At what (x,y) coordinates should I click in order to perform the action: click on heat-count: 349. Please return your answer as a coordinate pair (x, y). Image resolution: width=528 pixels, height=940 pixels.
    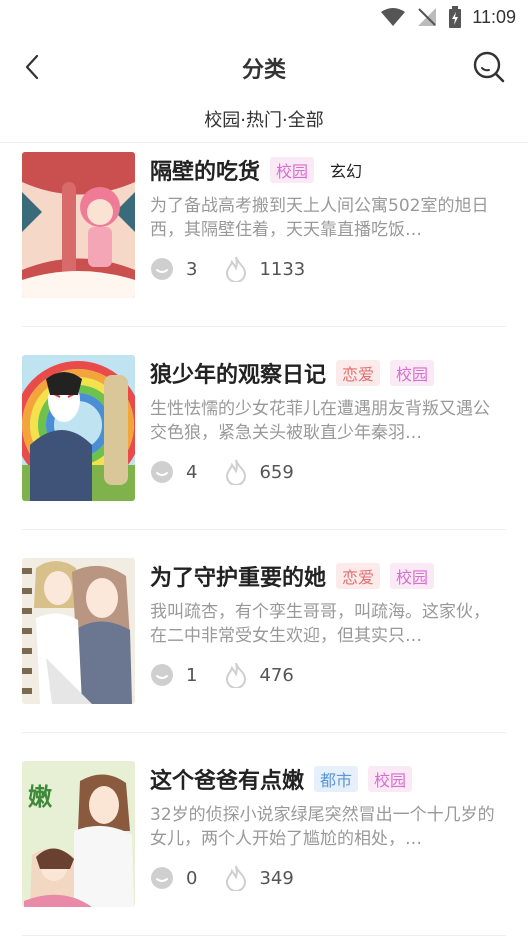
    Looking at the image, I should click on (276, 878).